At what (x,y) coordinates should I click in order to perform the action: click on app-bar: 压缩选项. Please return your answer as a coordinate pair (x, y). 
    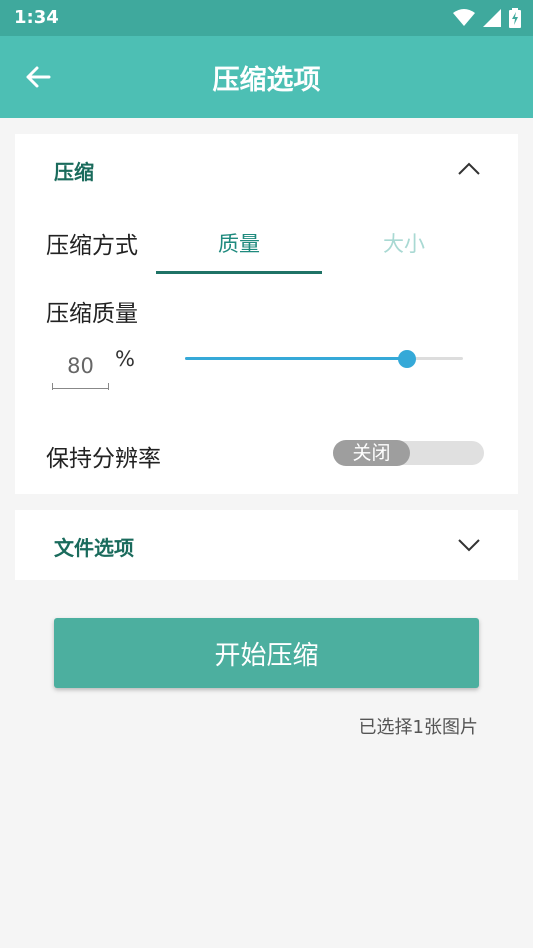
    Looking at the image, I should click on (266, 77).